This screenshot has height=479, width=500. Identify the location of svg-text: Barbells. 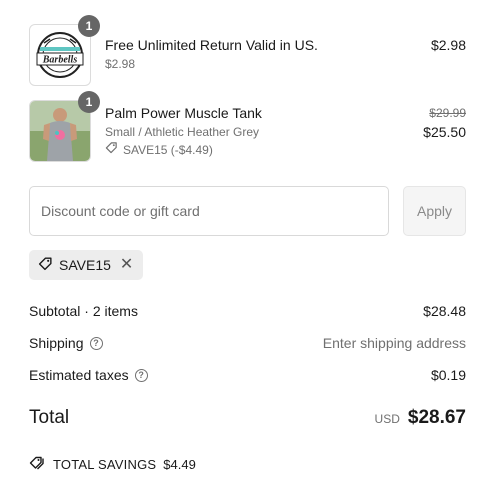
(60, 60).